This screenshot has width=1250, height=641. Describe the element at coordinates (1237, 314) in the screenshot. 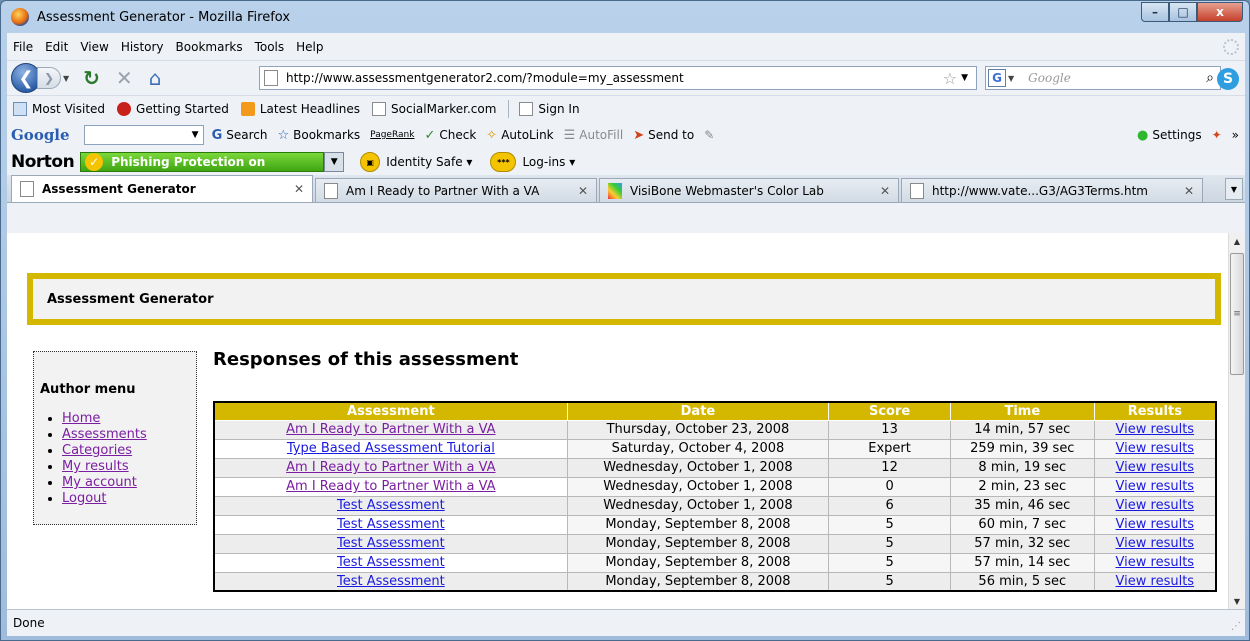

I see `scroll-thumb: ≡` at that location.